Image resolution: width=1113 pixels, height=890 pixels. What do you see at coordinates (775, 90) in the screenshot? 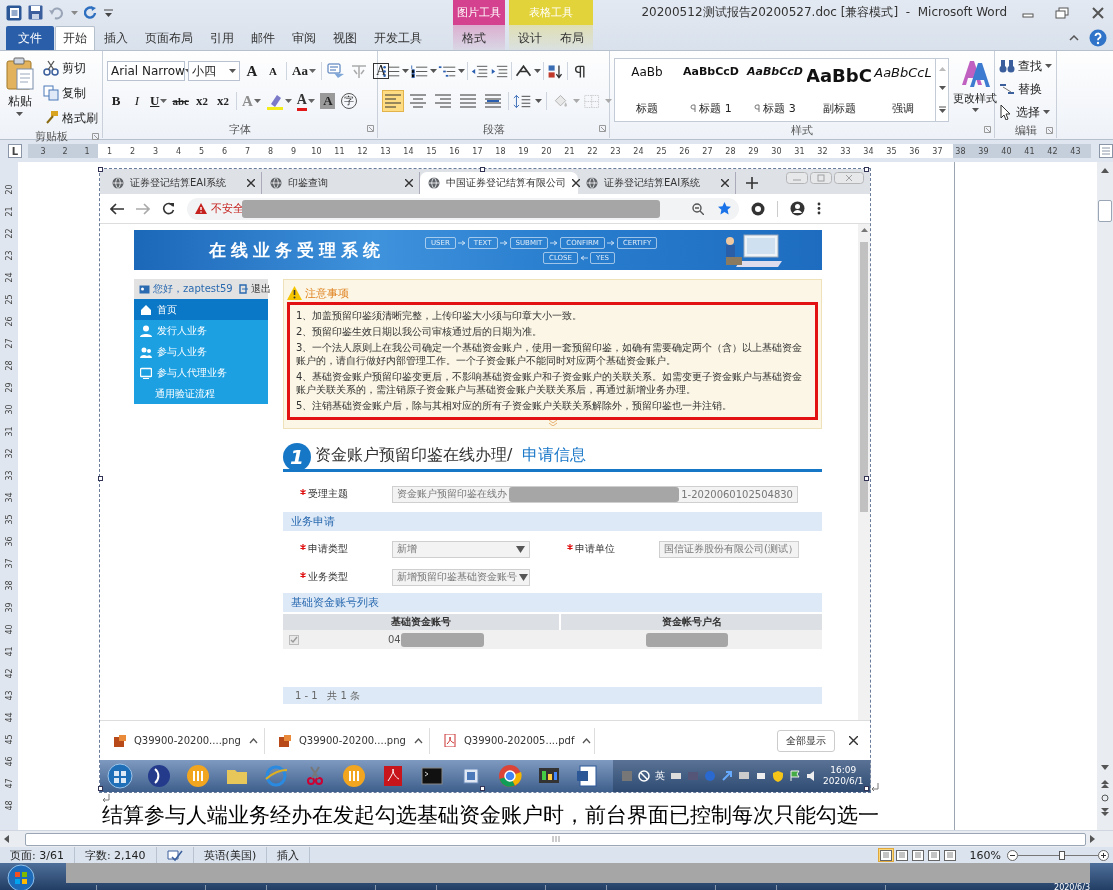
I see `style-option: AaBbCcD 标题 3` at bounding box center [775, 90].